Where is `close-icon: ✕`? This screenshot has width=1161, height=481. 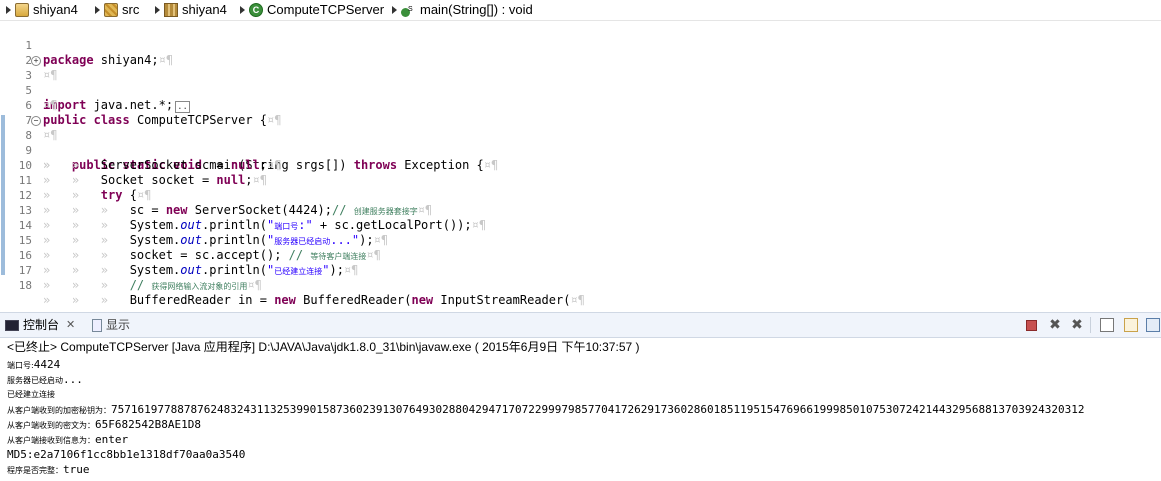 close-icon: ✕ is located at coordinates (70, 325).